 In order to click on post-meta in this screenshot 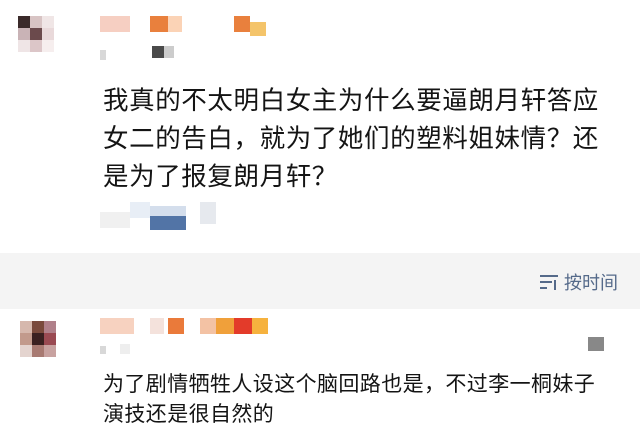, I will do `click(140, 56)`.